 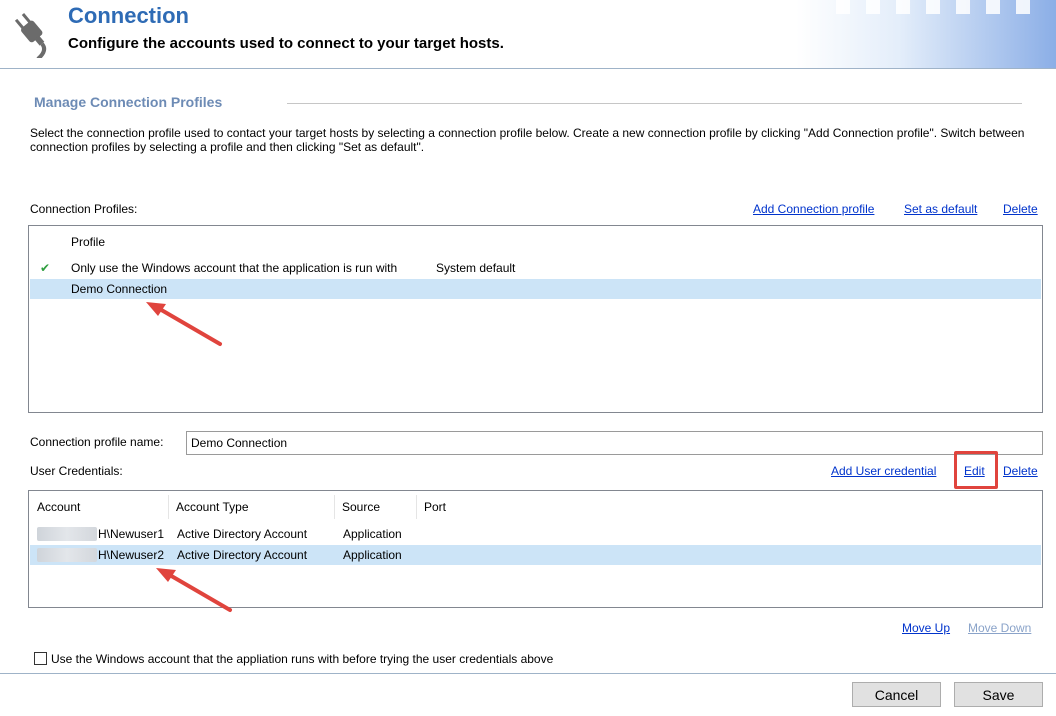 What do you see at coordinates (45, 268) in the screenshot?
I see `default-check-icon: ✔` at bounding box center [45, 268].